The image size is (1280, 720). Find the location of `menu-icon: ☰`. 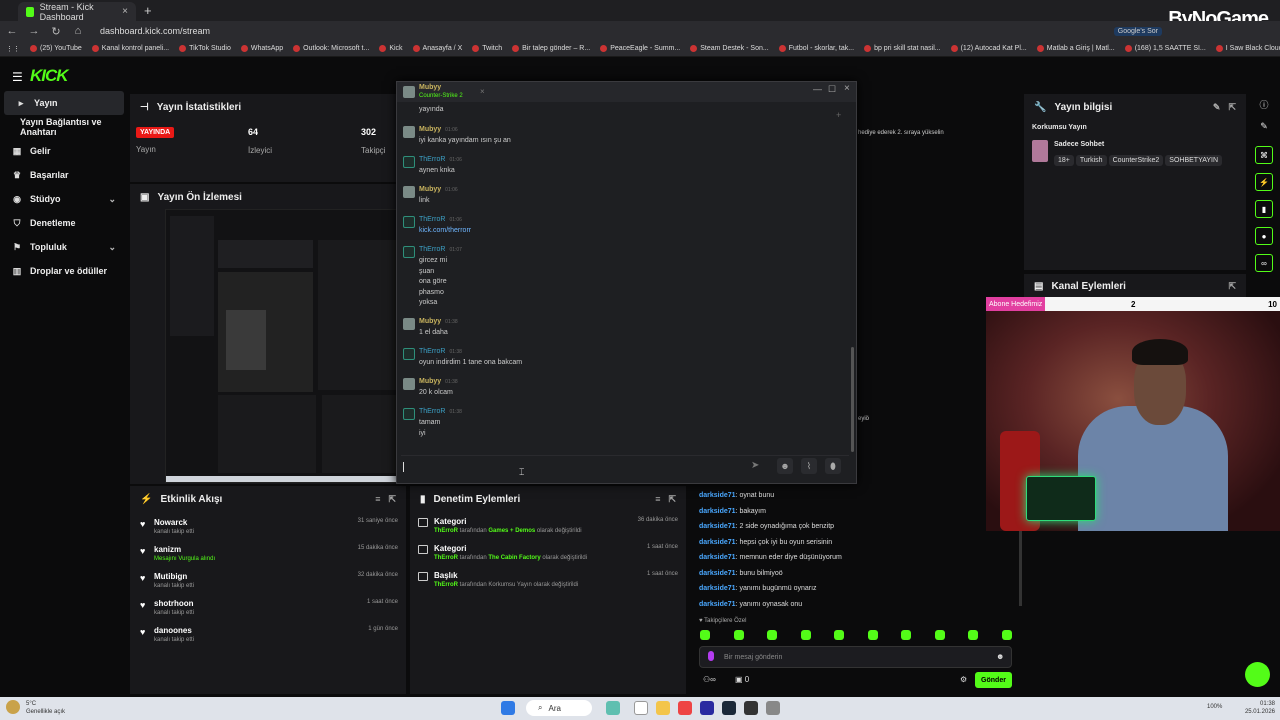

menu-icon: ☰ is located at coordinates (17, 77).